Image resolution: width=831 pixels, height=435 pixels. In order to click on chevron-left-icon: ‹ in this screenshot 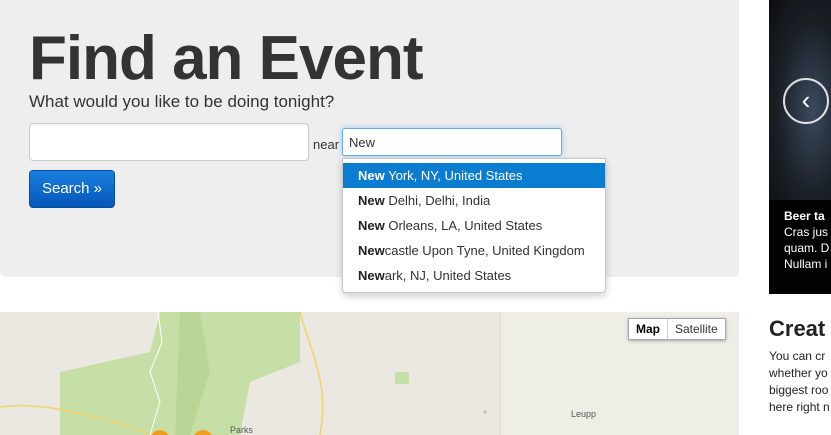, I will do `click(806, 101)`.